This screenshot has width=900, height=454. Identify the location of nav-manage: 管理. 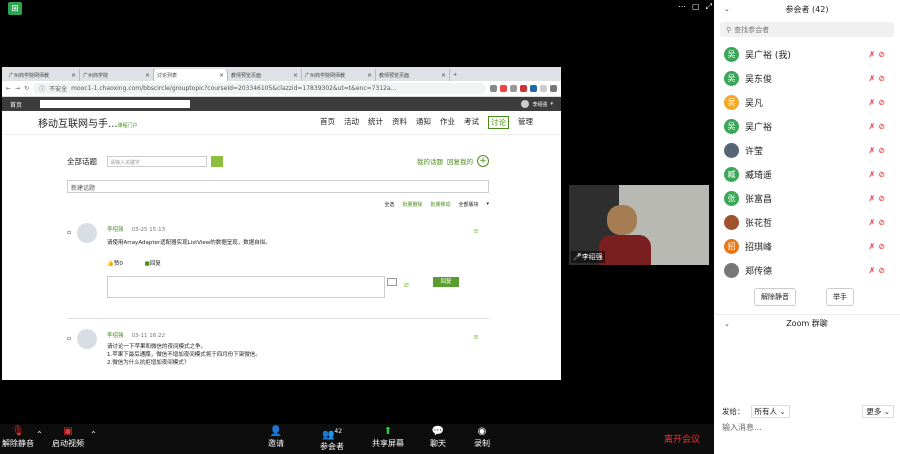
(525, 122).